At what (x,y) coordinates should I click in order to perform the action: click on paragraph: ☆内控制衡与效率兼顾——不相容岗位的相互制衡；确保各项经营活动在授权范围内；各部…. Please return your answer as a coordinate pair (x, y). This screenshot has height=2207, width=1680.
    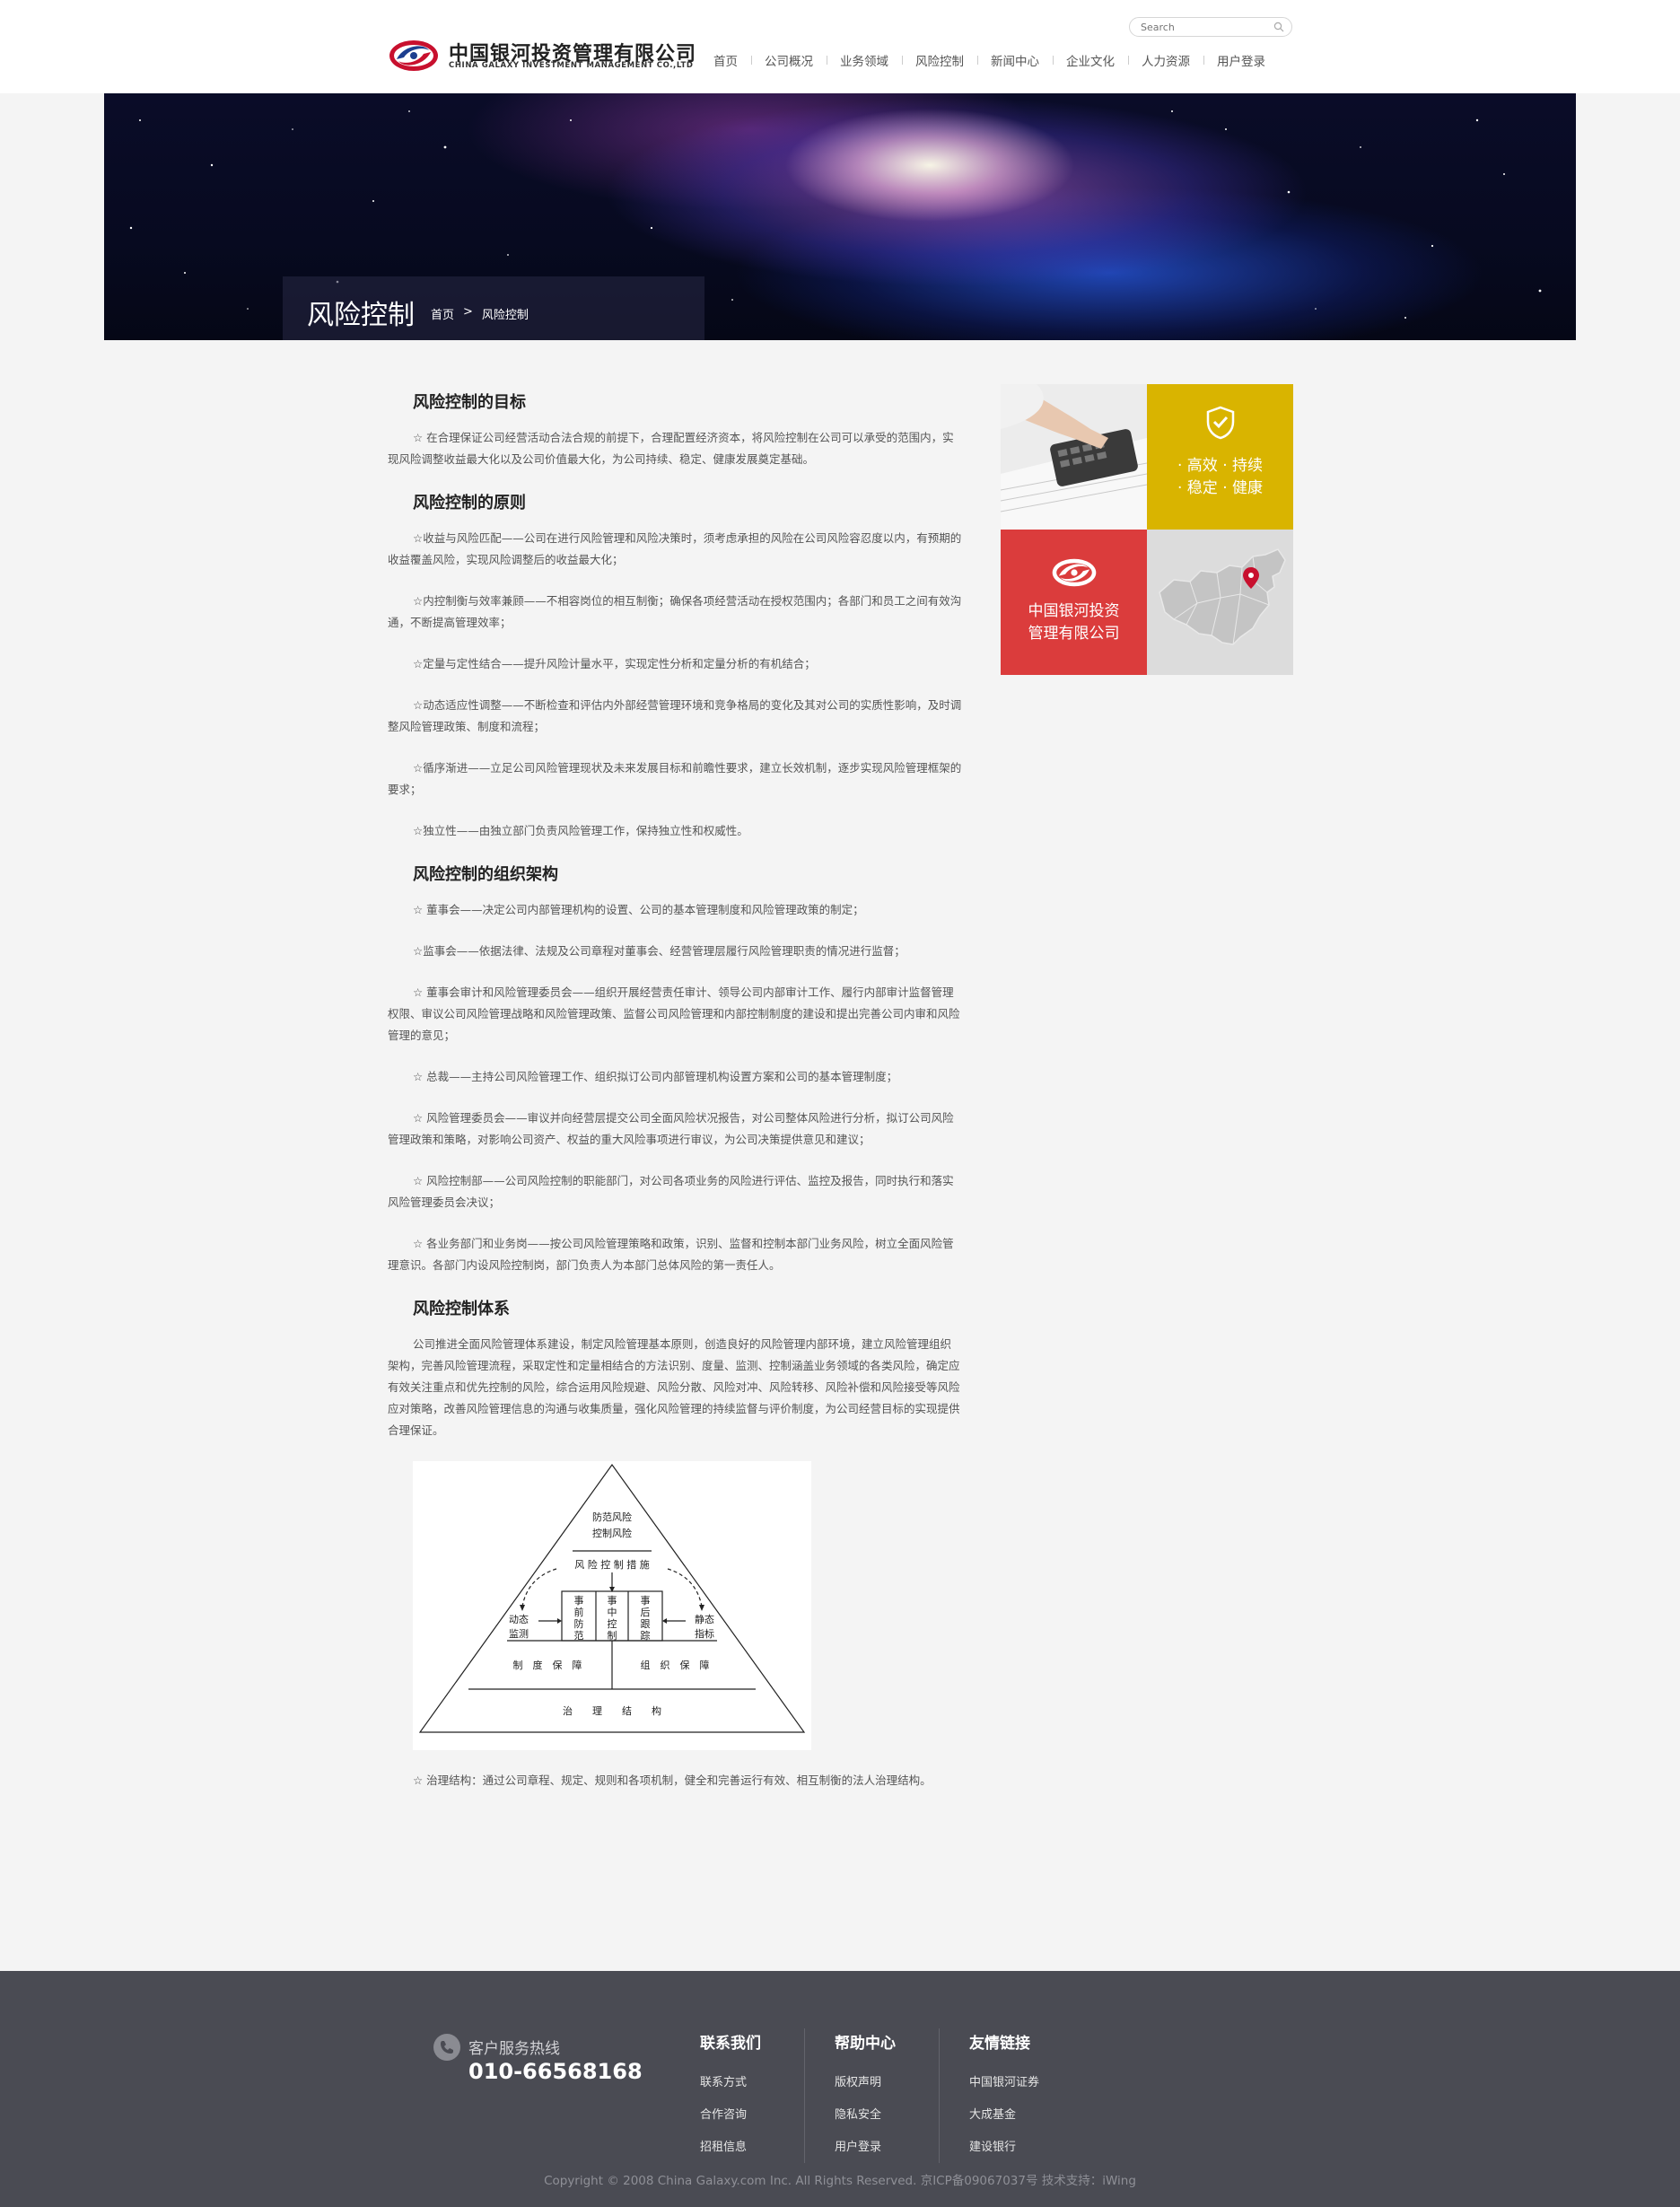
    Looking at the image, I should click on (675, 611).